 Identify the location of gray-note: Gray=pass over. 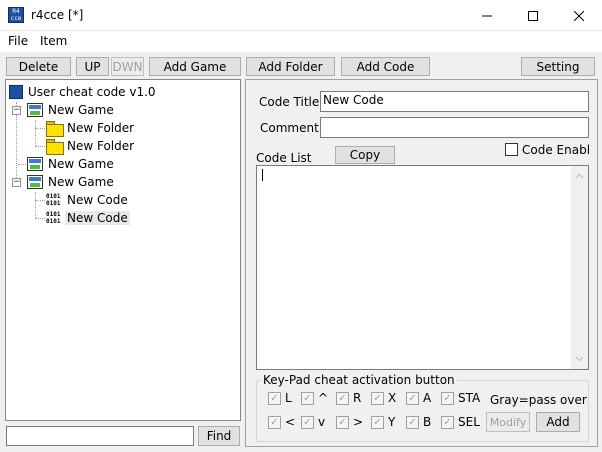
(538, 400).